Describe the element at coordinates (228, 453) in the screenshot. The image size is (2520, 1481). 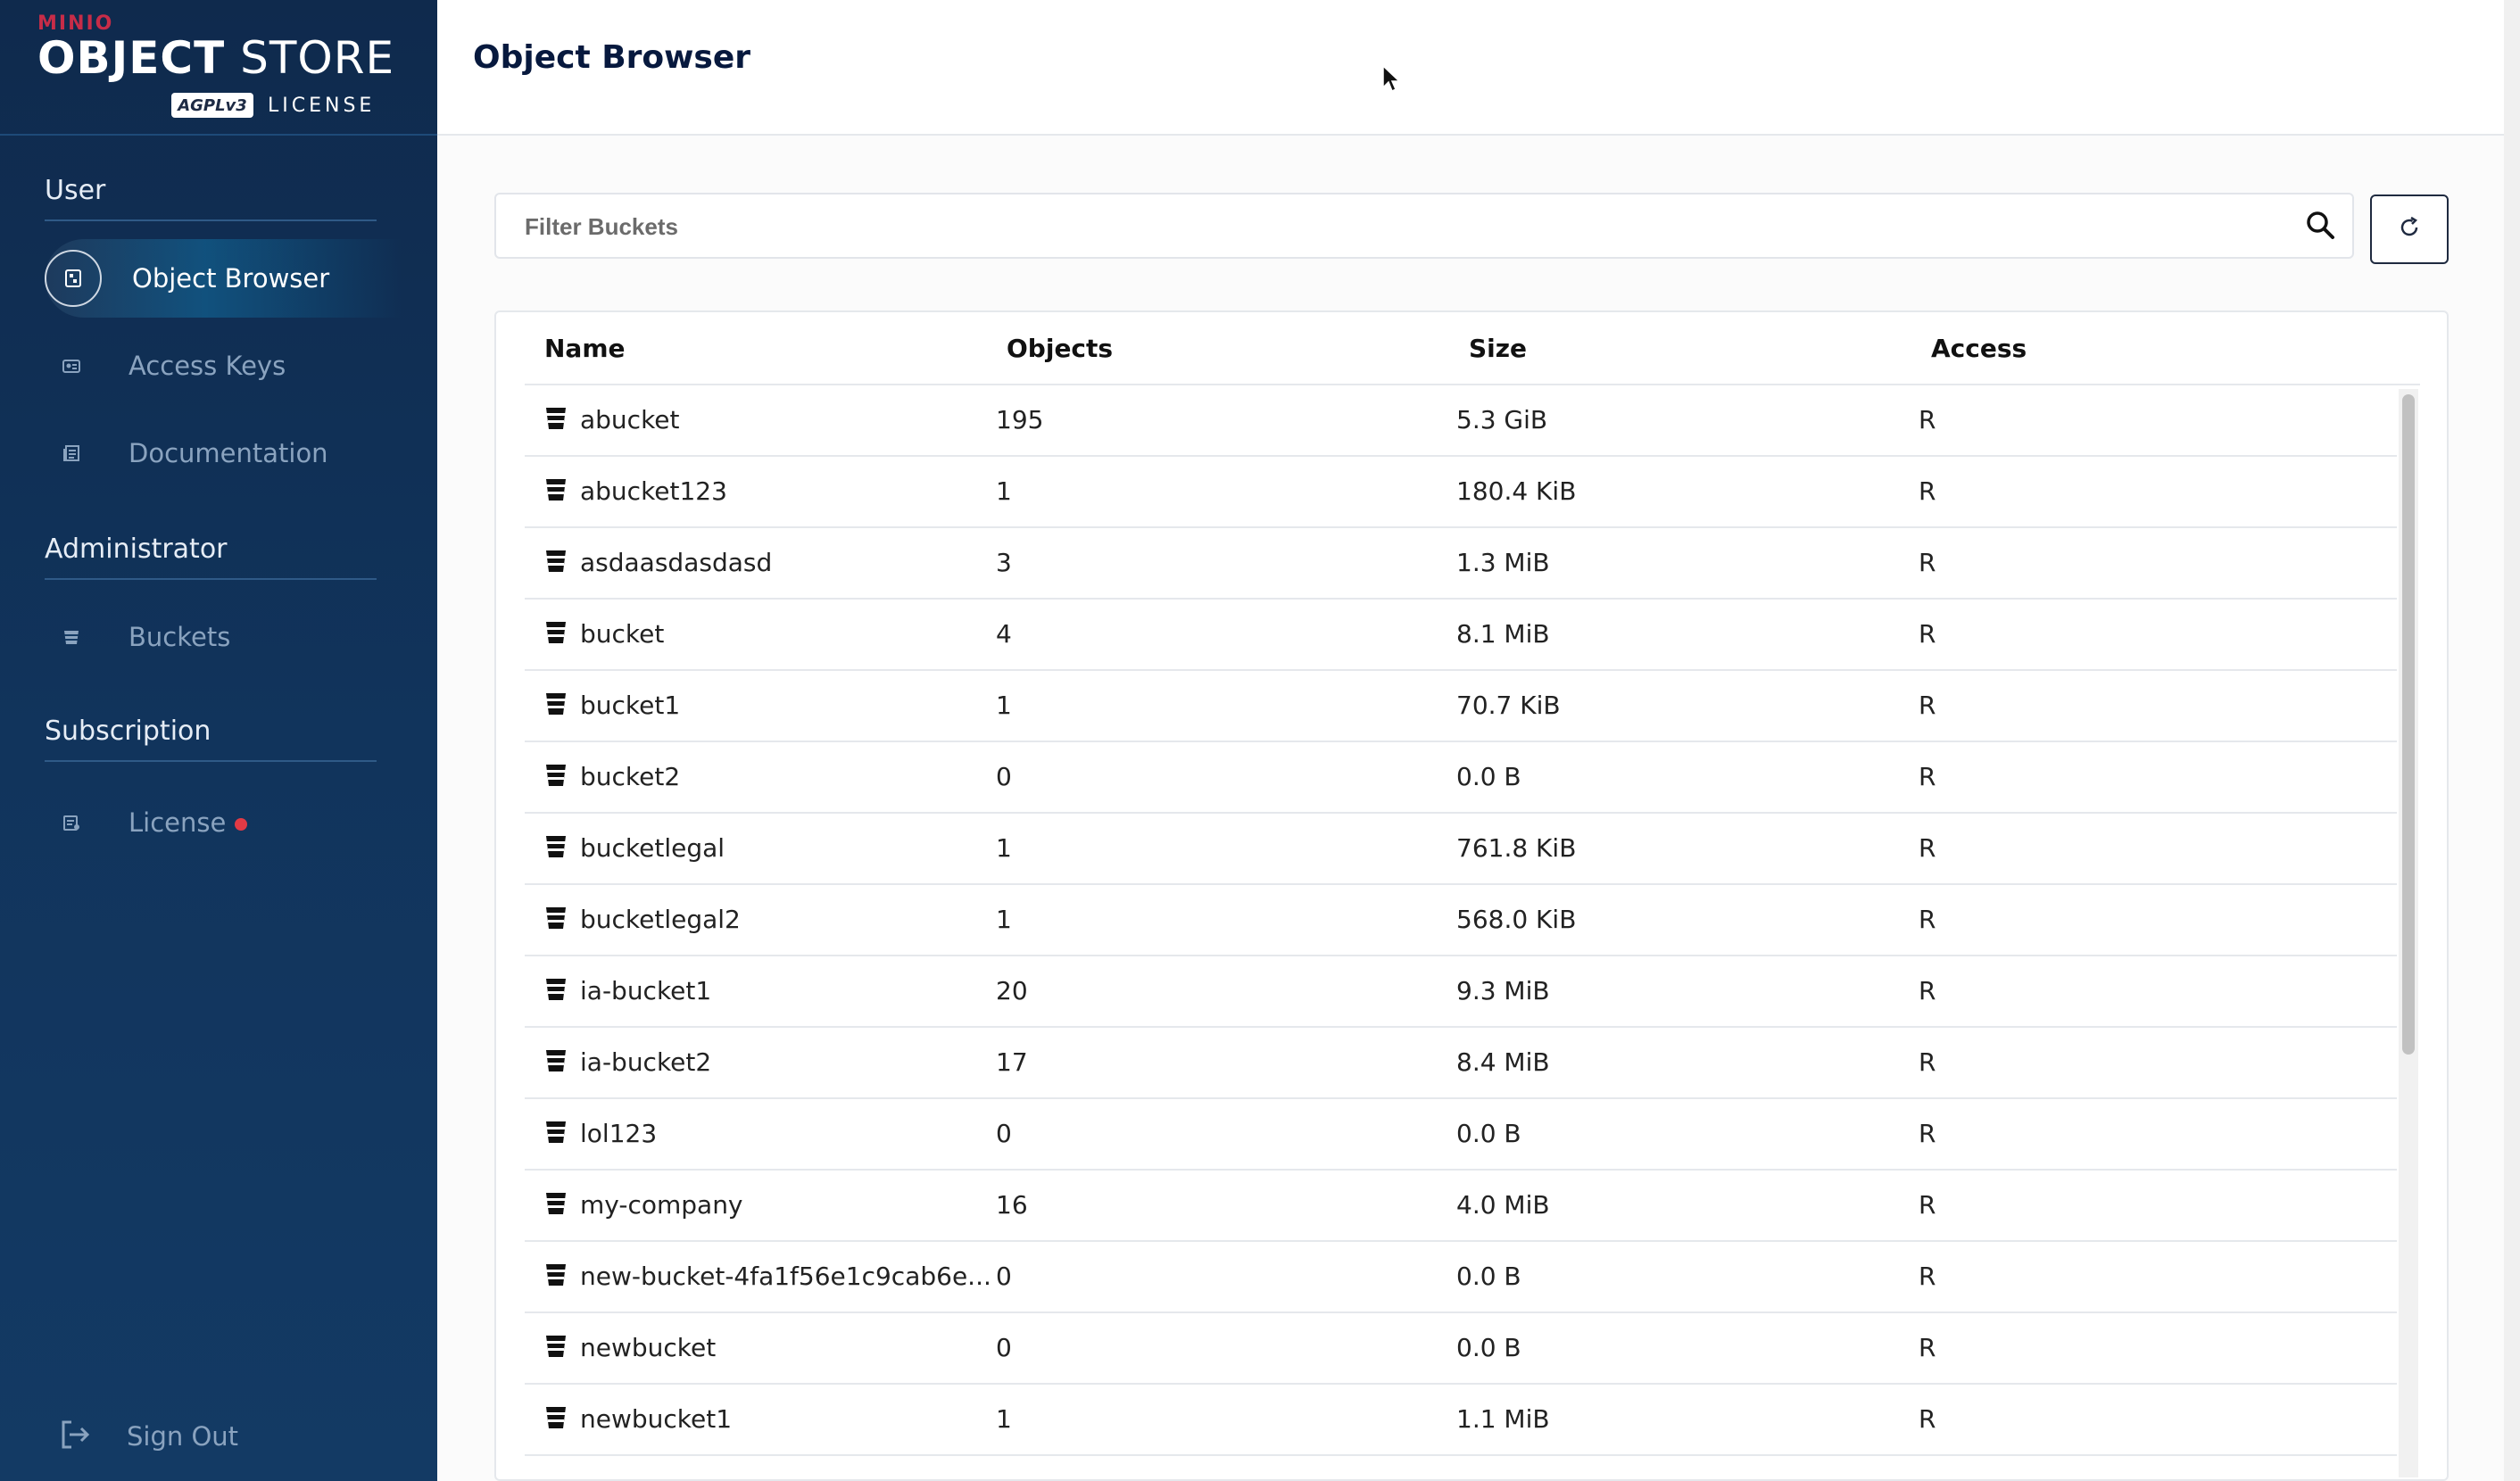
I see `sidebar-item-label: Documentation` at that location.